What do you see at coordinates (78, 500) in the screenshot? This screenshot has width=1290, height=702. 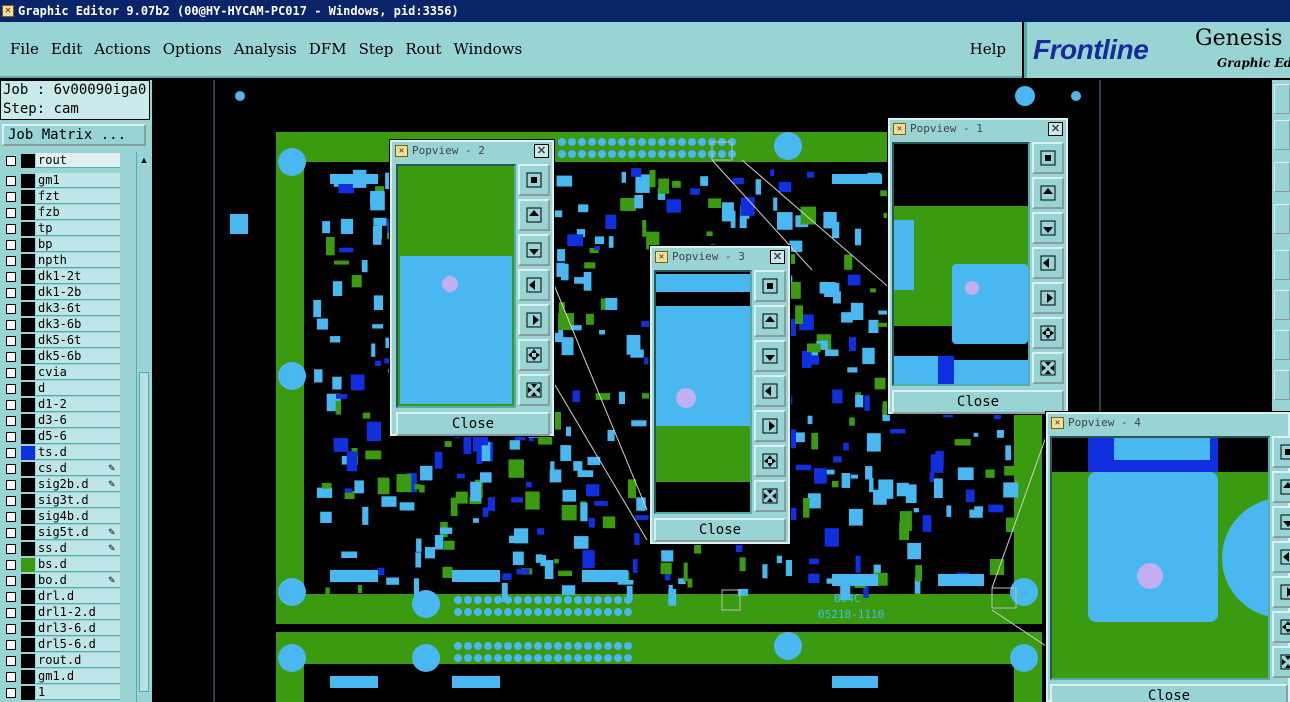 I see `layer-name: sig3t.d` at bounding box center [78, 500].